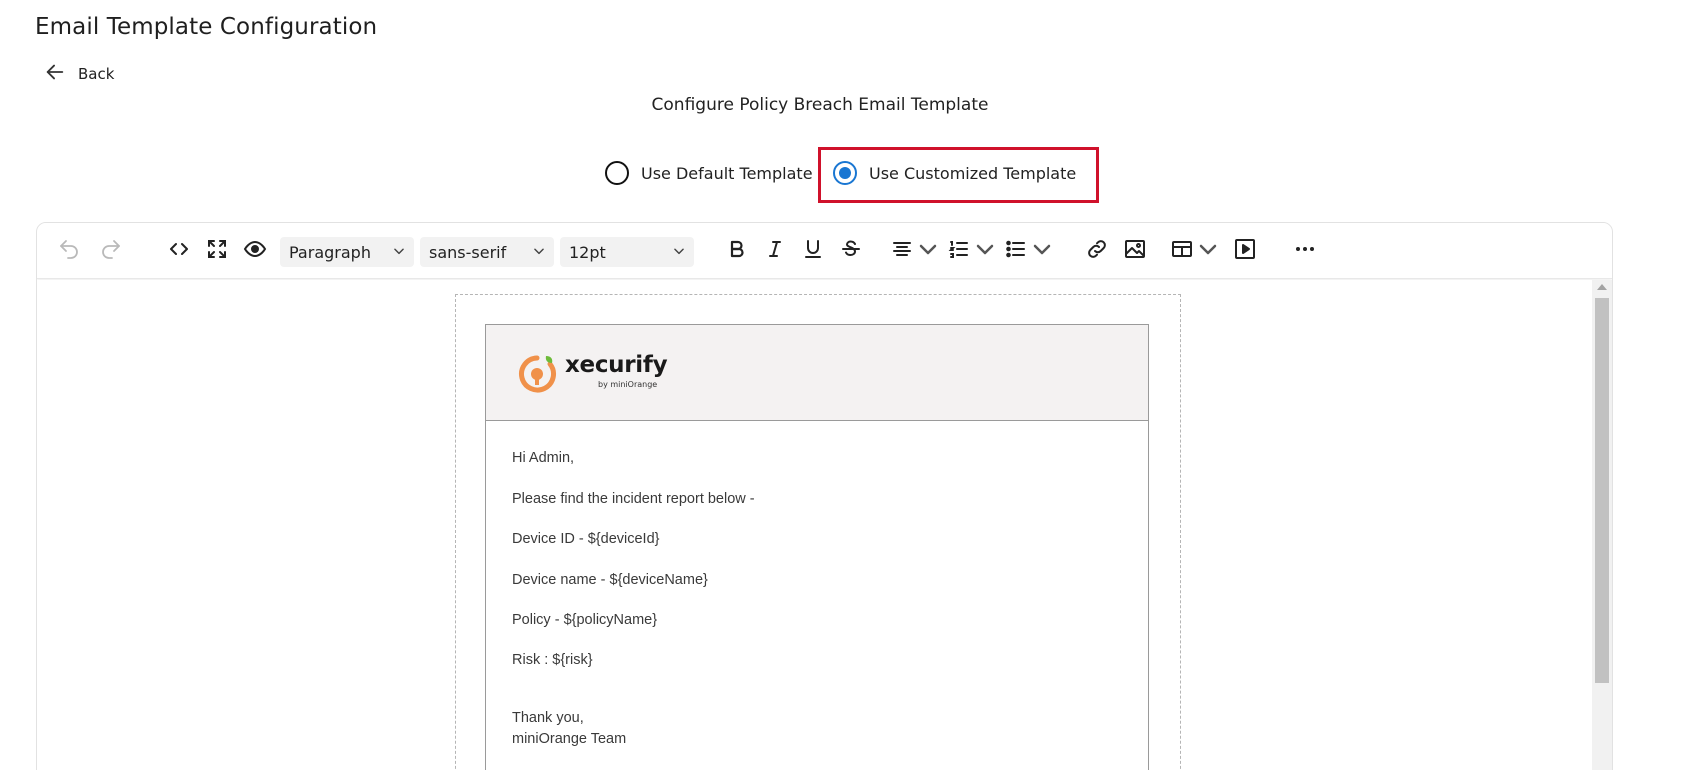 The width and height of the screenshot is (1708, 770). What do you see at coordinates (585, 620) in the screenshot?
I see `email-policy: Policy - ${policyName}` at bounding box center [585, 620].